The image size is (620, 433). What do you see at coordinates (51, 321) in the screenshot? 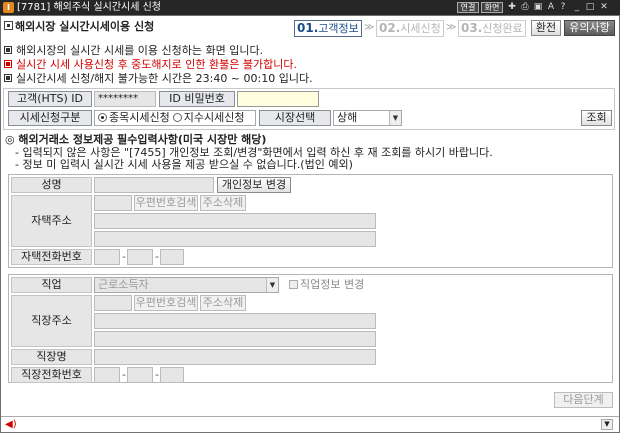
I see `work-address-label: 직장주소` at bounding box center [51, 321].